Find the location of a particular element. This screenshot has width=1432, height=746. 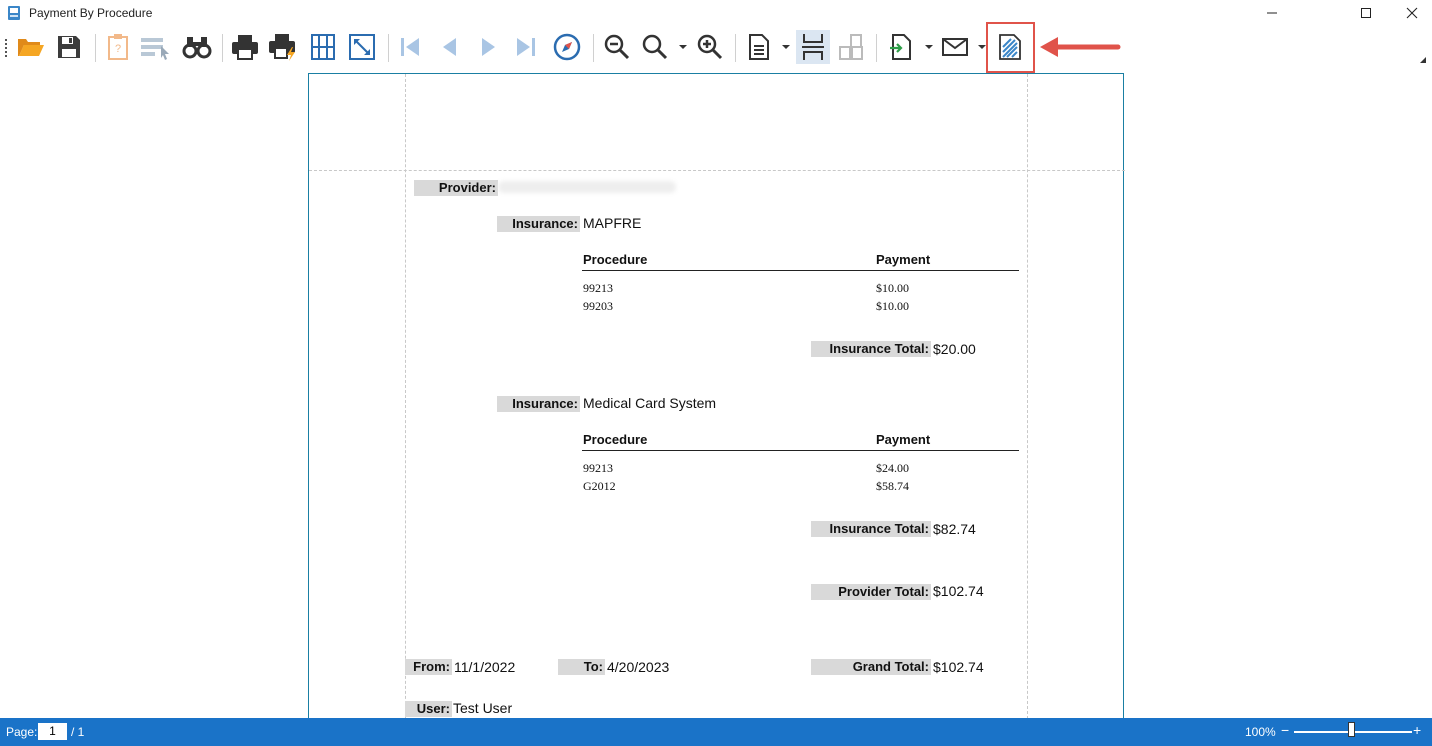

page-setup-button is located at coordinates (323, 47).